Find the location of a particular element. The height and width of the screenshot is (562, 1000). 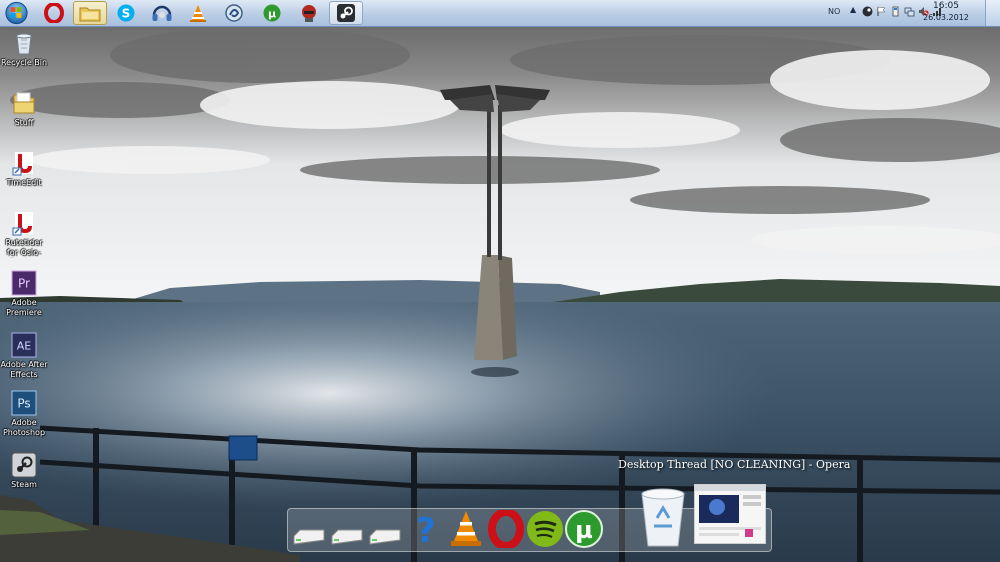

help-icon: ? is located at coordinates (426, 528).